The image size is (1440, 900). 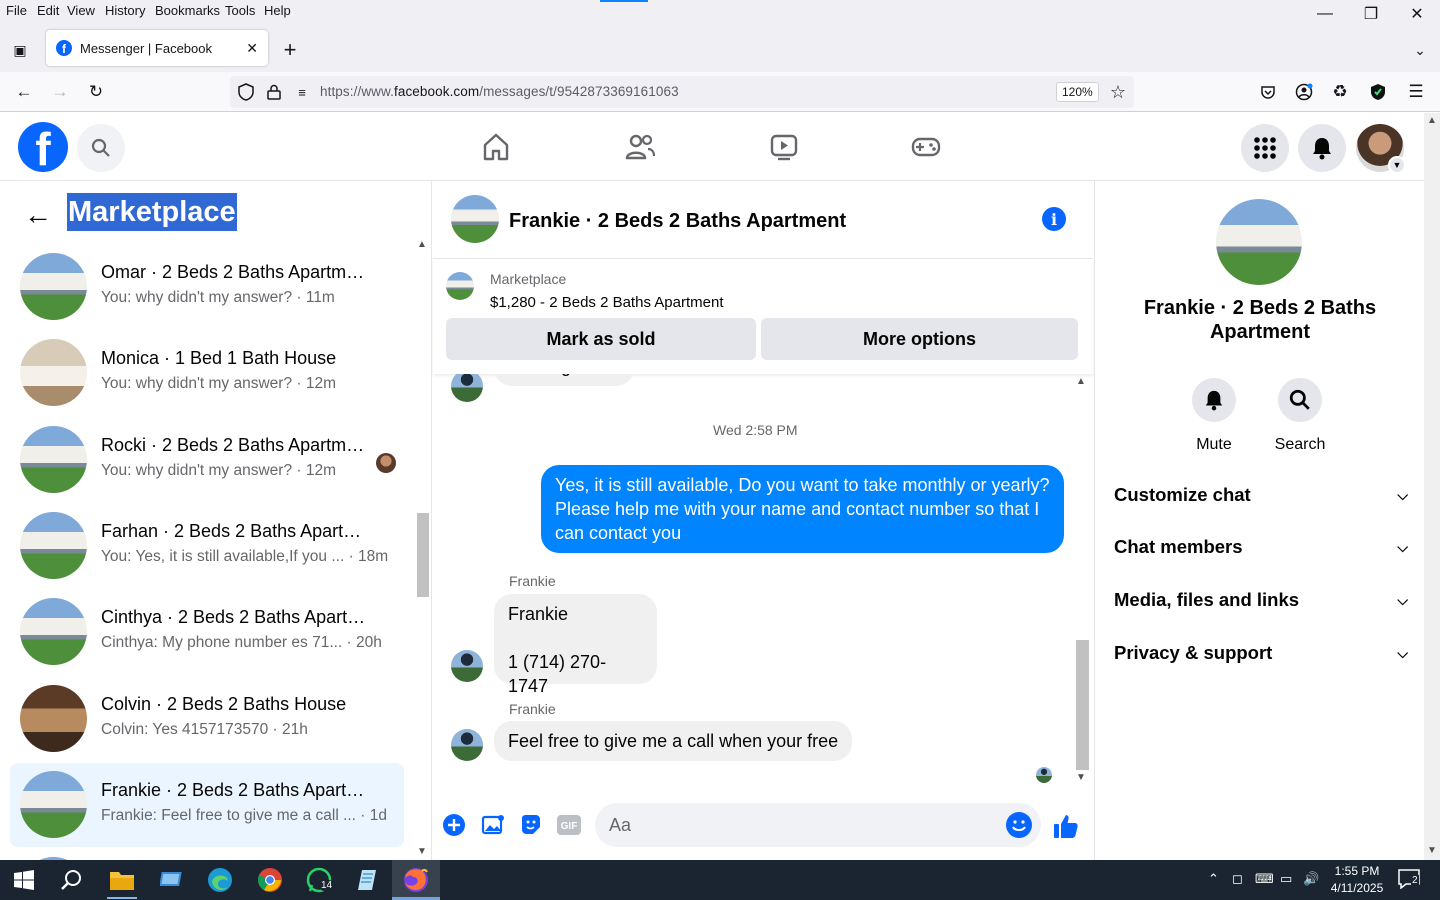 I want to click on notepad-icon, so click(x=368, y=880).